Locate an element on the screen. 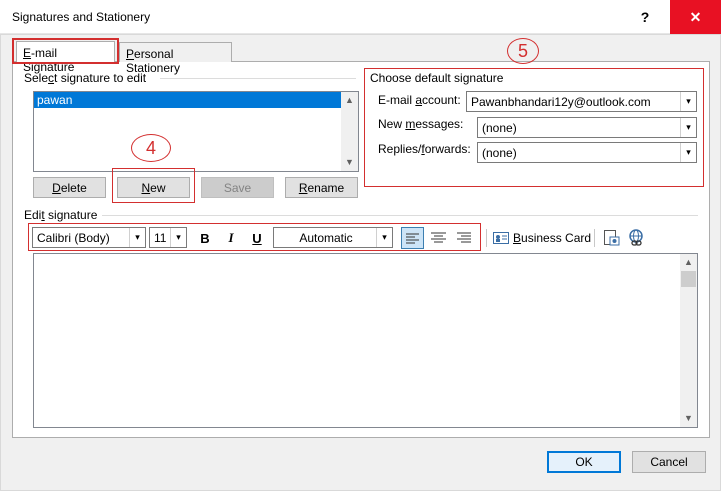 The width and height of the screenshot is (721, 491). business-card-label: usiness Card is located at coordinates (556, 238).